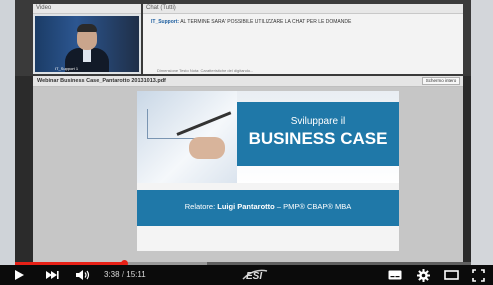 The width and height of the screenshot is (493, 285). I want to click on subtitles-button, so click(395, 275).